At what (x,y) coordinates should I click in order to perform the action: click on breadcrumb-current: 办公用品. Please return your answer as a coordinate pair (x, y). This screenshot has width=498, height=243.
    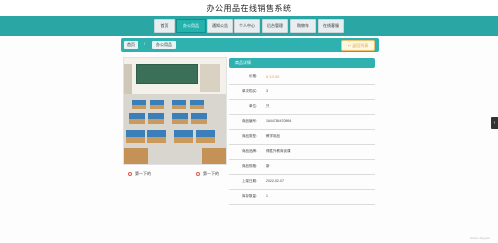
    Looking at the image, I should click on (164, 45).